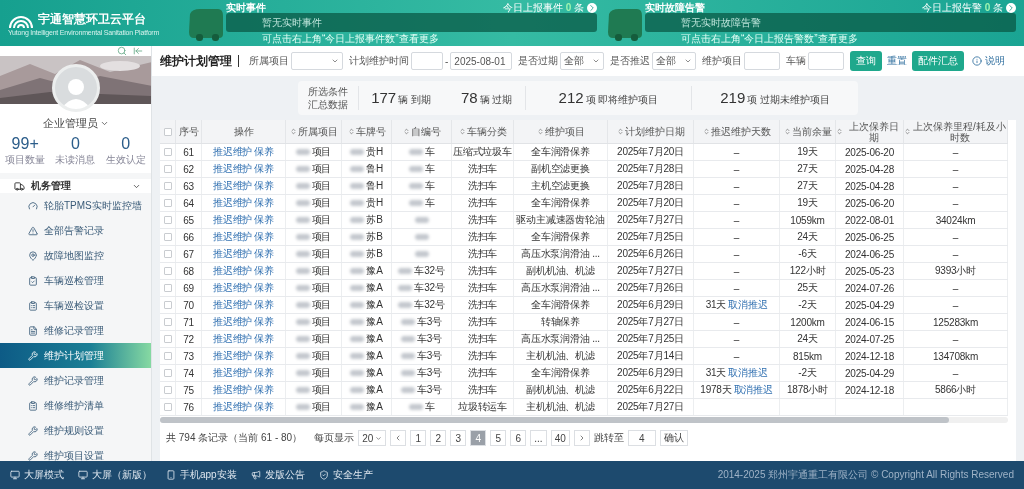 The height and width of the screenshot is (489, 1024). What do you see at coordinates (483, 131) in the screenshot?
I see `column-header: 车辆分类` at bounding box center [483, 131].